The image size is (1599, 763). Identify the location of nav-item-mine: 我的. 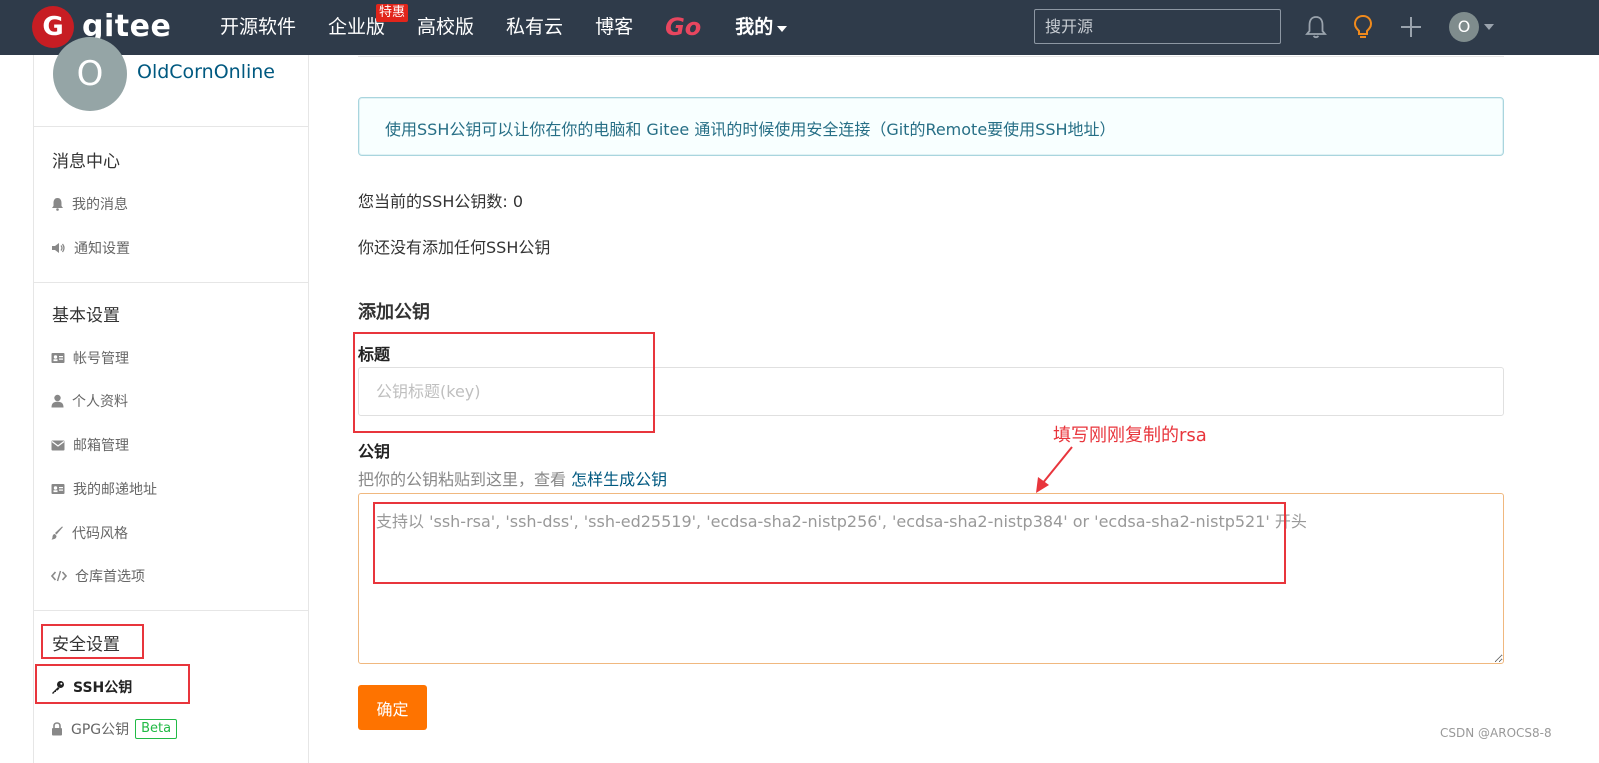
(761, 27).